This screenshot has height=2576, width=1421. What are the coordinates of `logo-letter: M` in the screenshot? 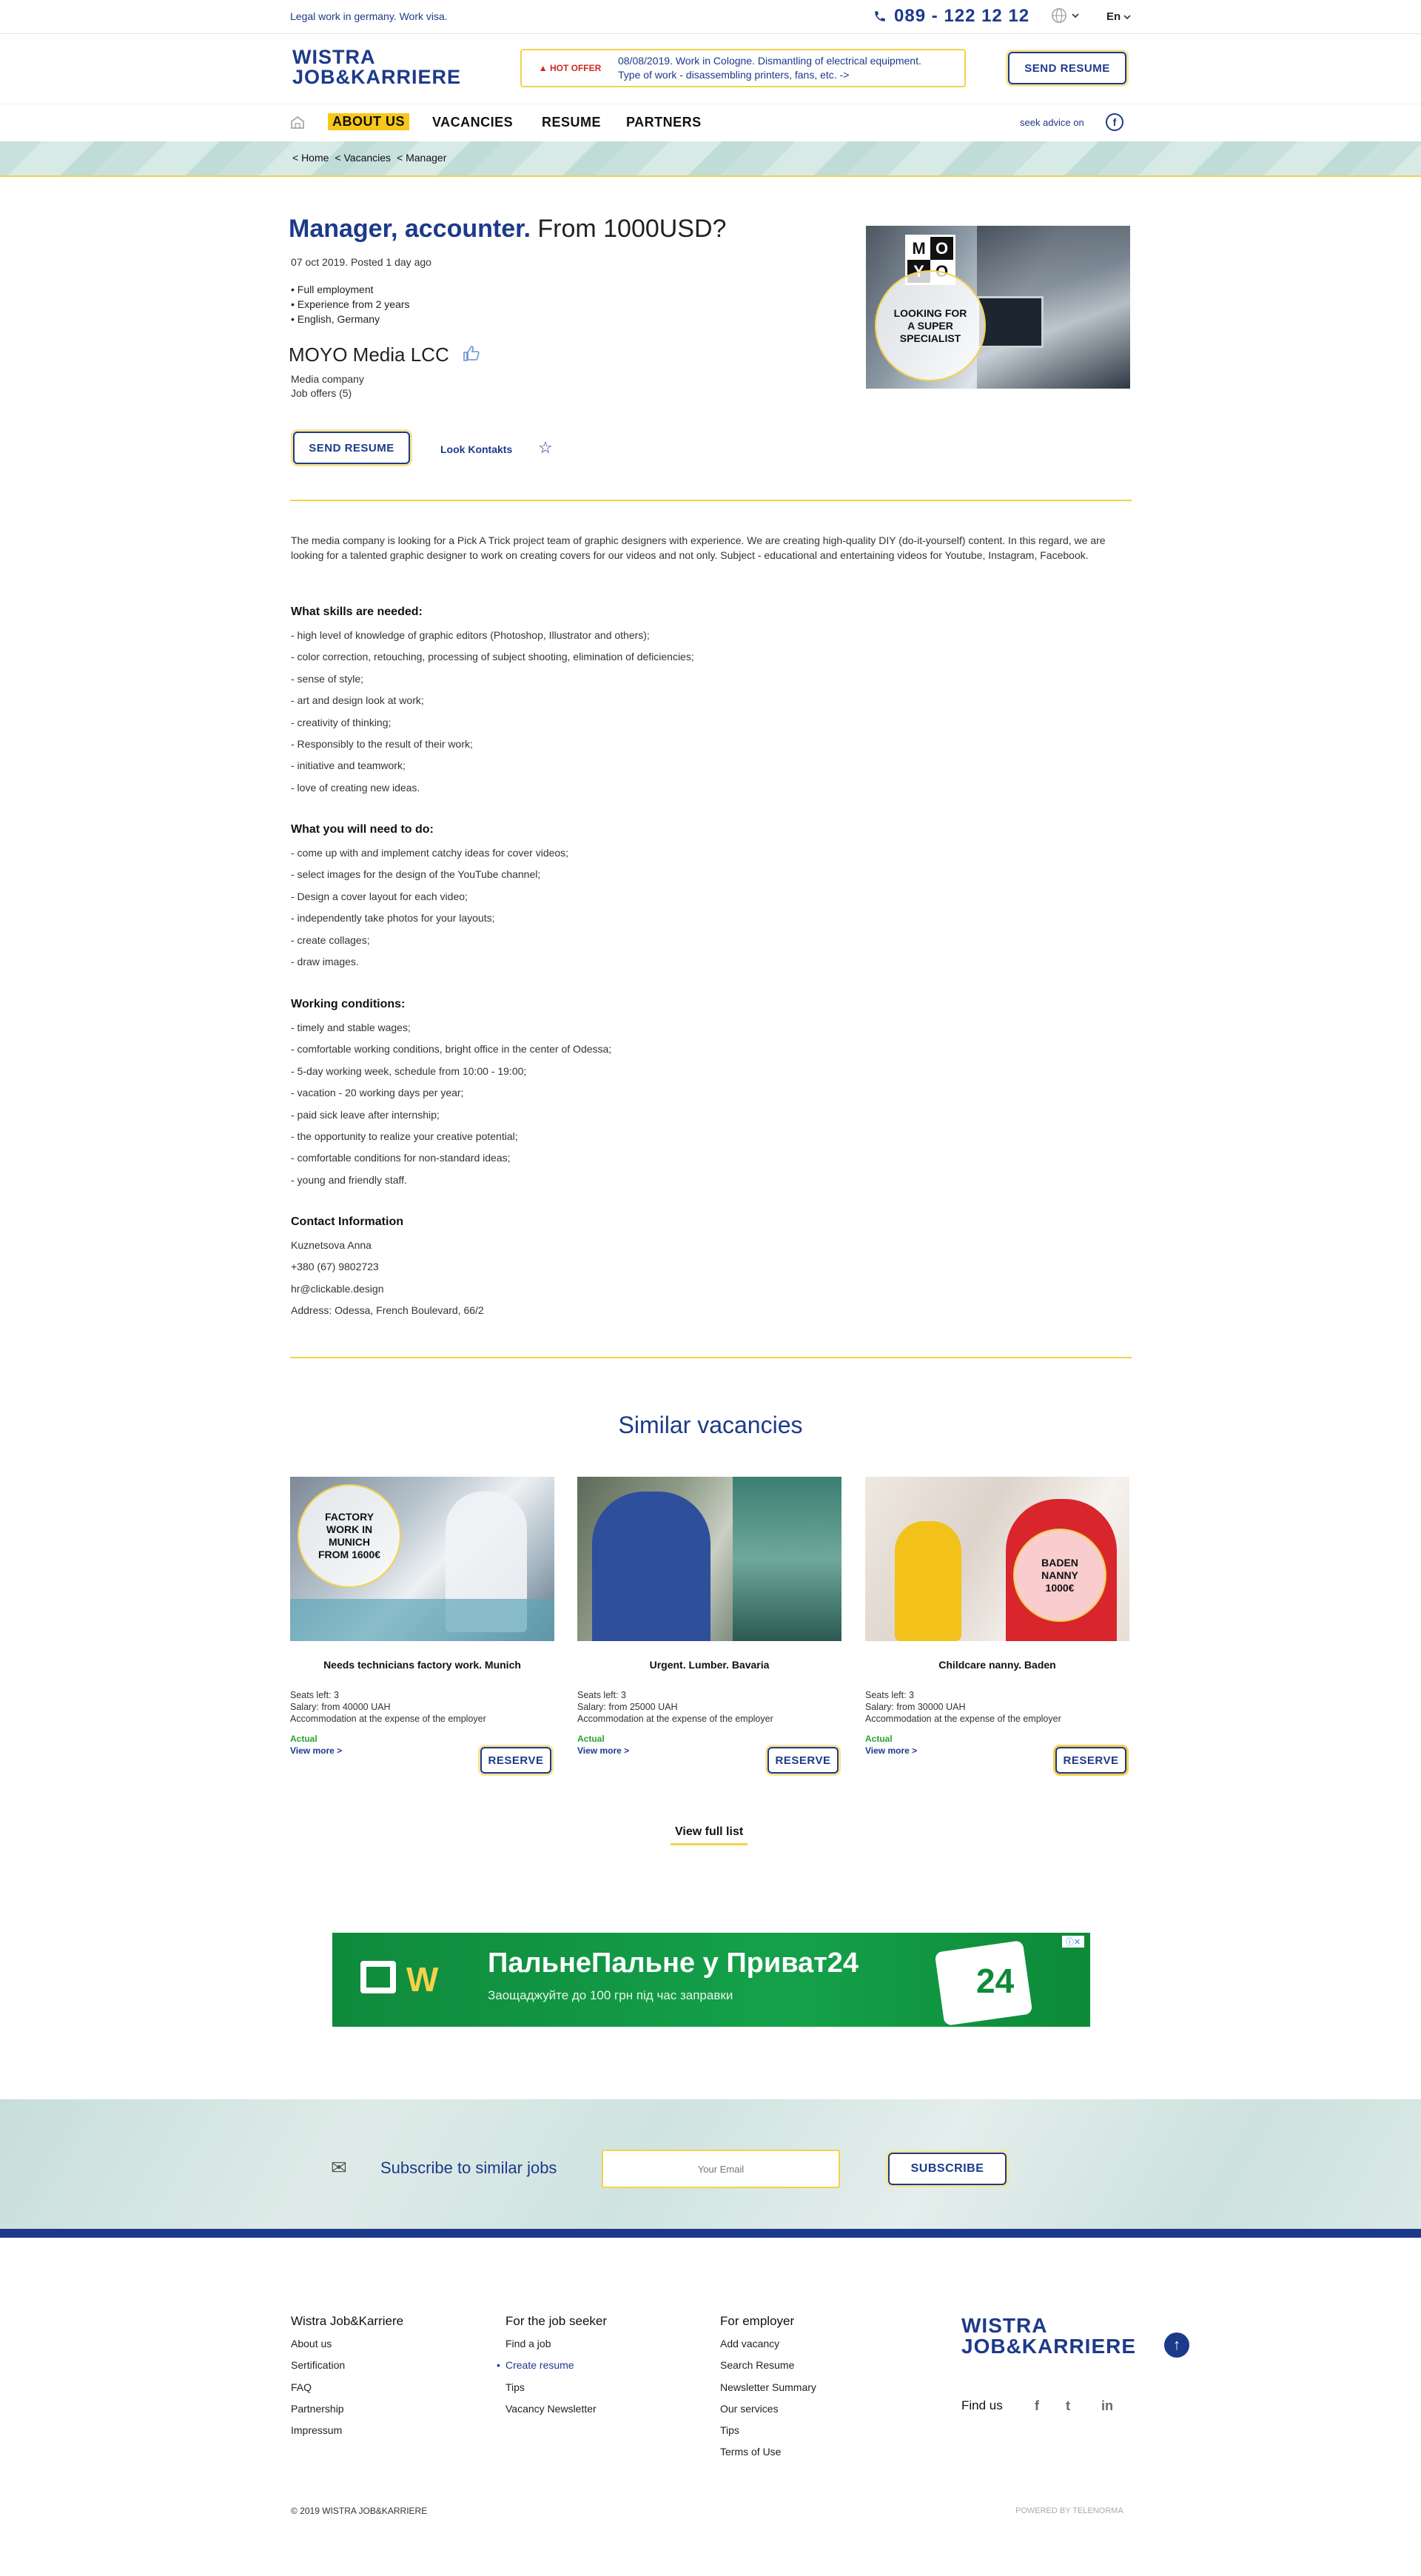 It's located at (918, 248).